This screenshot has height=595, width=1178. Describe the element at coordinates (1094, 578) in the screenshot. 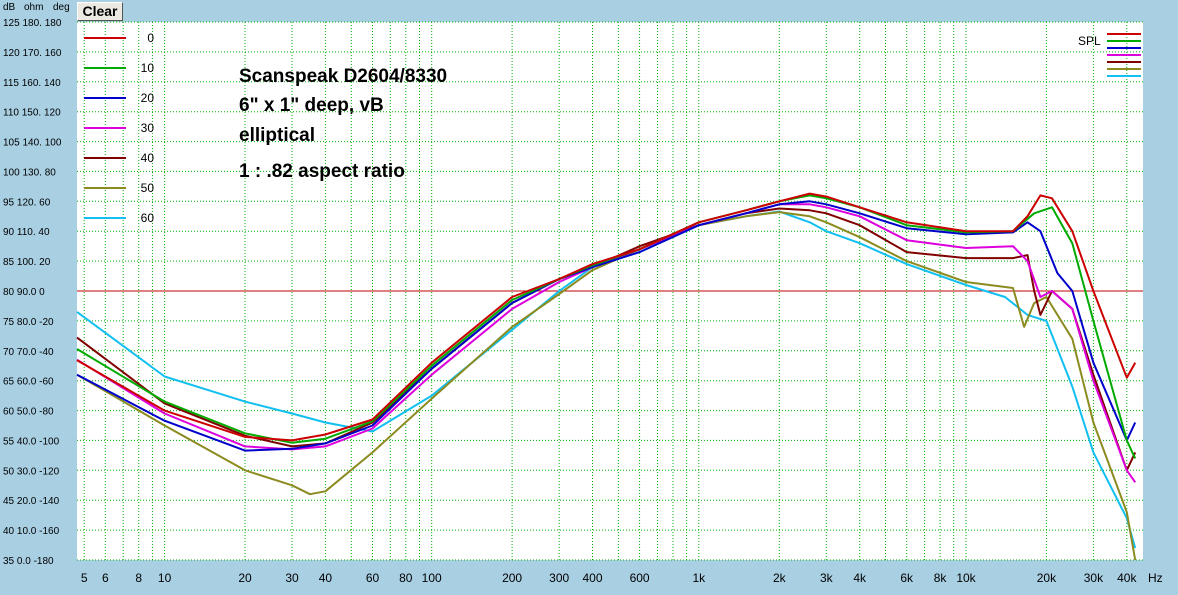

I see `x-tick-label: 30k` at that location.